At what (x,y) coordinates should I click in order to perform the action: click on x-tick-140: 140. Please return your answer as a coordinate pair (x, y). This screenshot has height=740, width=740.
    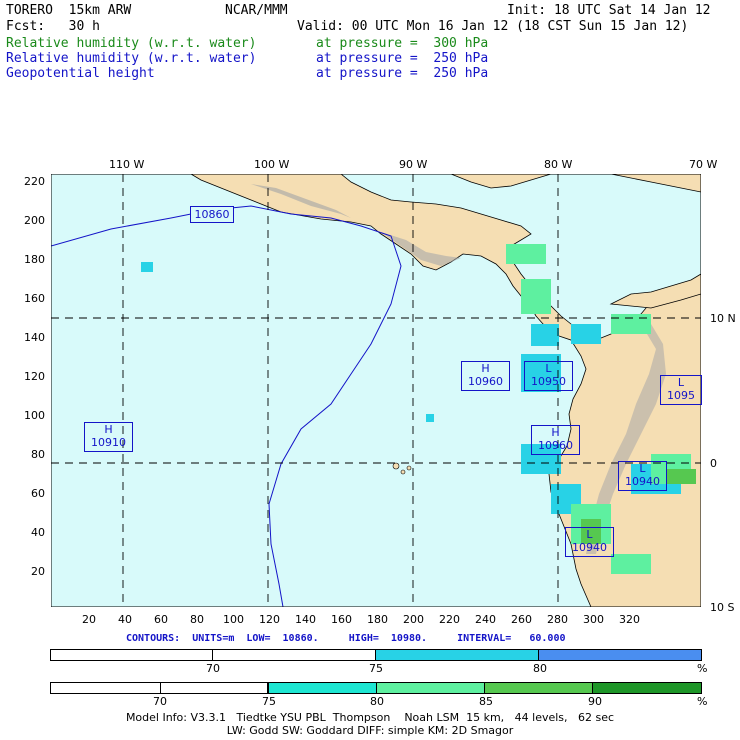
    Looking at the image, I should click on (305, 619).